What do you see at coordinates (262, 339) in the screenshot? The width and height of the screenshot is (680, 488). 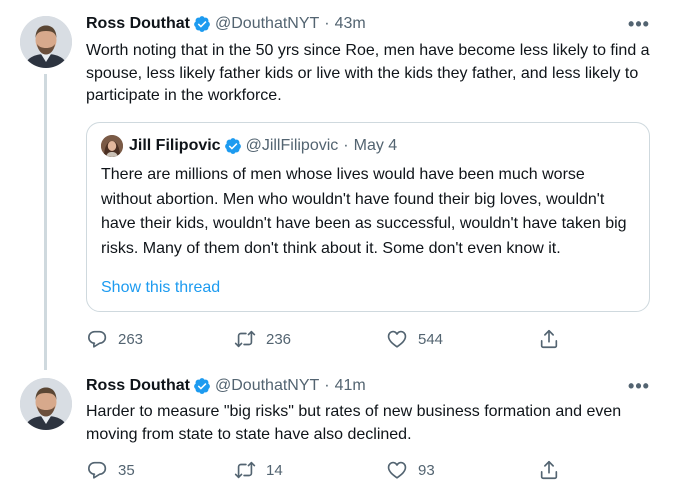 I see `retweet-button: 236` at bounding box center [262, 339].